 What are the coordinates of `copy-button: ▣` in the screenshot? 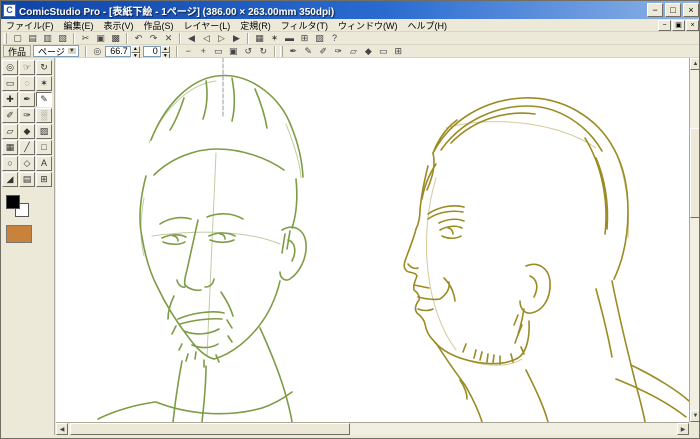 It's located at (100, 38).